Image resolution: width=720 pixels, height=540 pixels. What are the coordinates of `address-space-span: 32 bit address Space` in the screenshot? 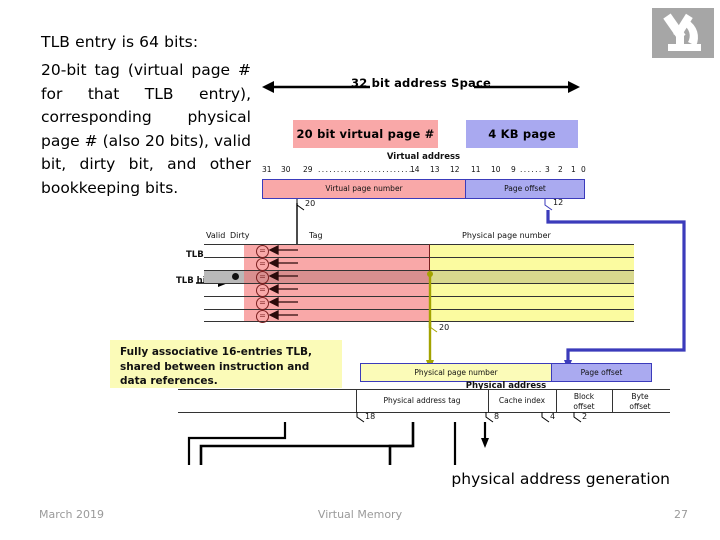 It's located at (421, 87).